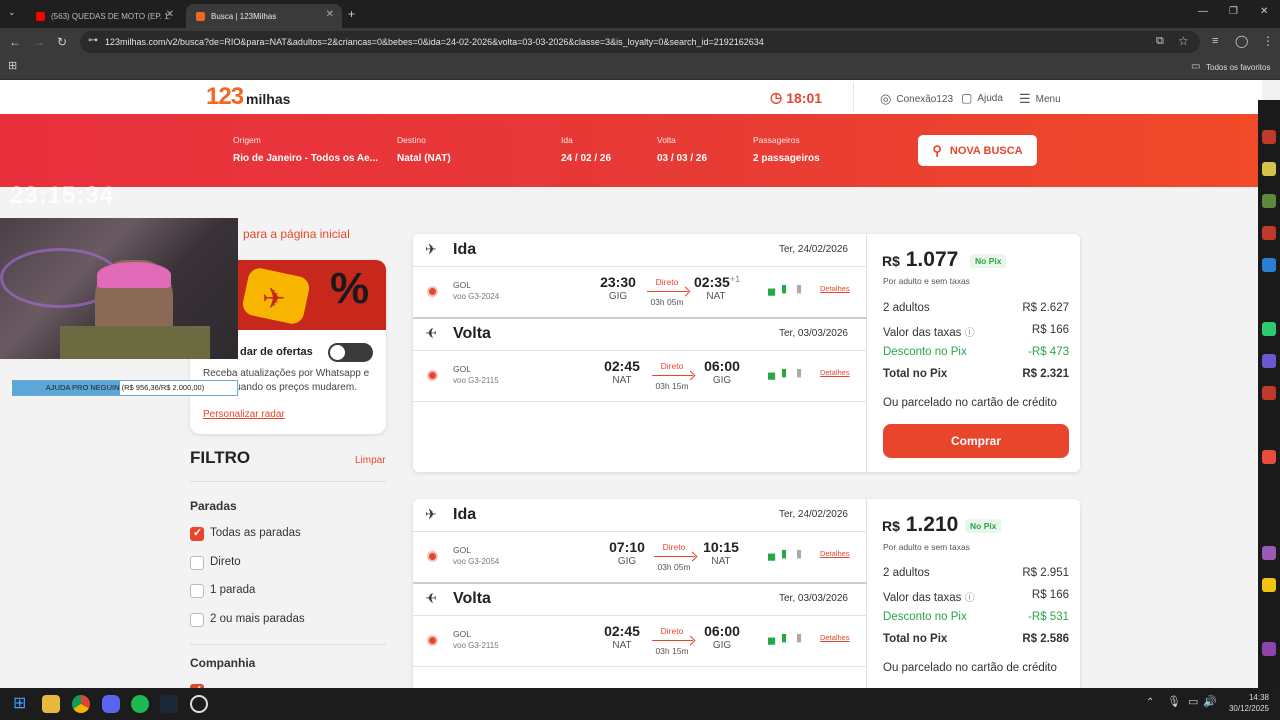 This screenshot has height=720, width=1280. I want to click on nav-conexao123: ◎ Conexão123, so click(916, 99).